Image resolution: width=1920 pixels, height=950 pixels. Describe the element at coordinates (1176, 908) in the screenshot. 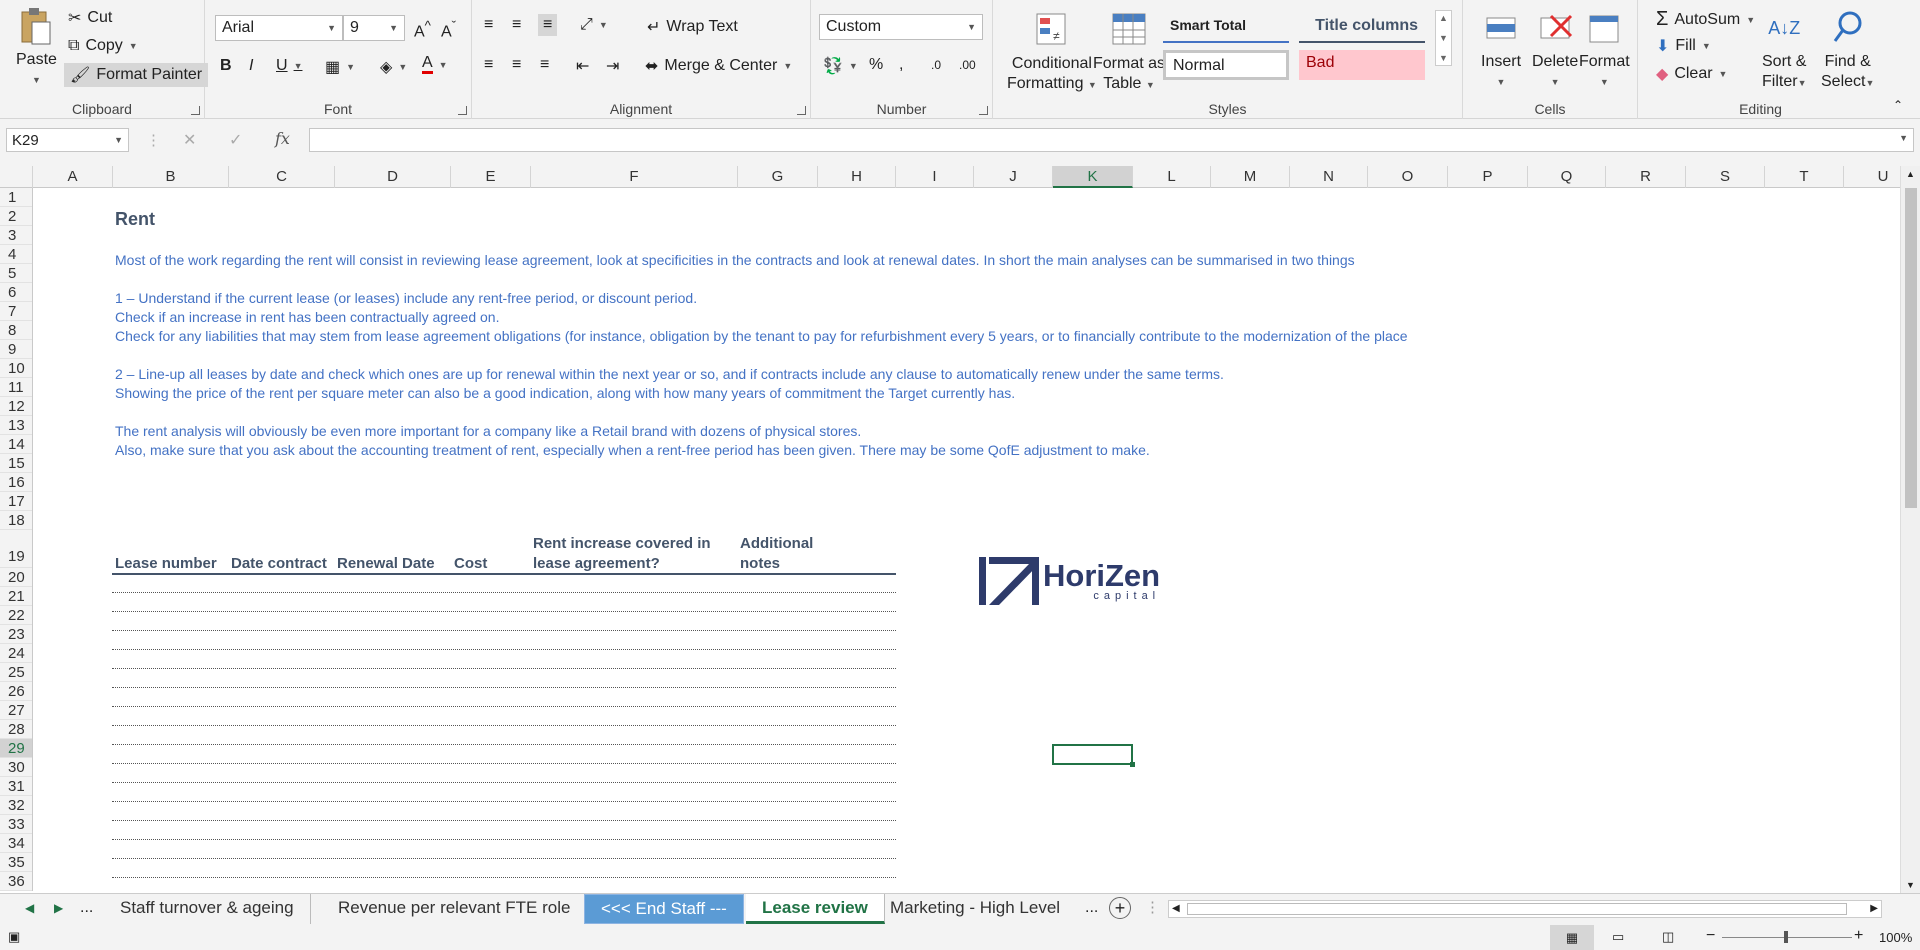

I see `scroll-left-icon: ◀` at that location.